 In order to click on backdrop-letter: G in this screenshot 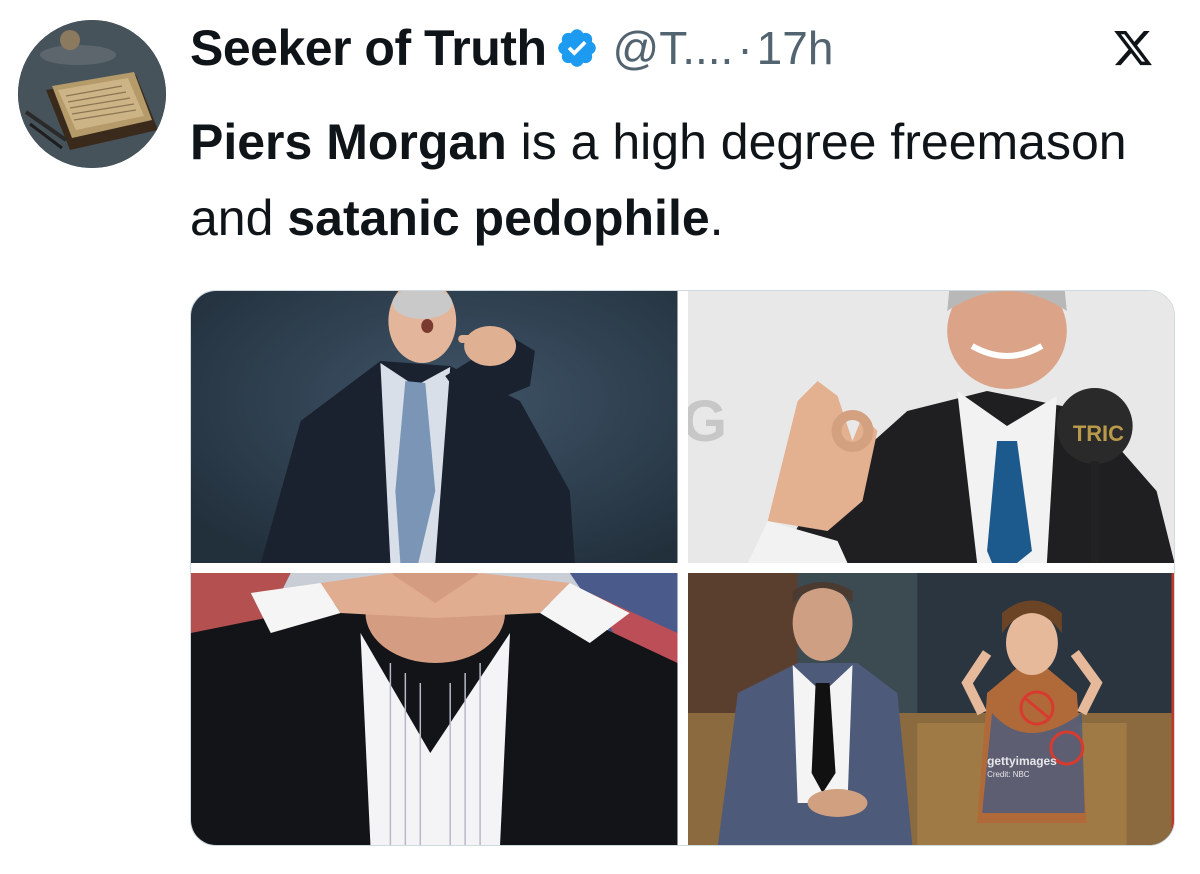, I will do `click(707, 422)`.